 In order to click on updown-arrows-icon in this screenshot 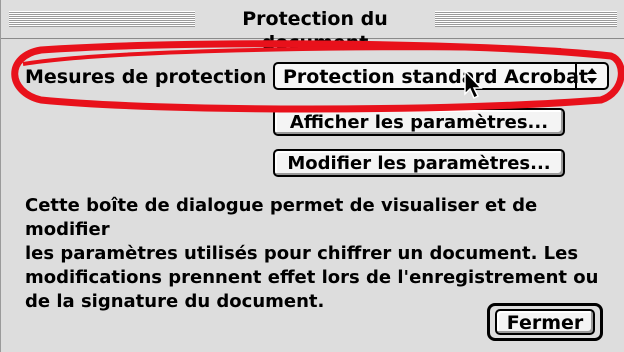, I will do `click(591, 76)`.